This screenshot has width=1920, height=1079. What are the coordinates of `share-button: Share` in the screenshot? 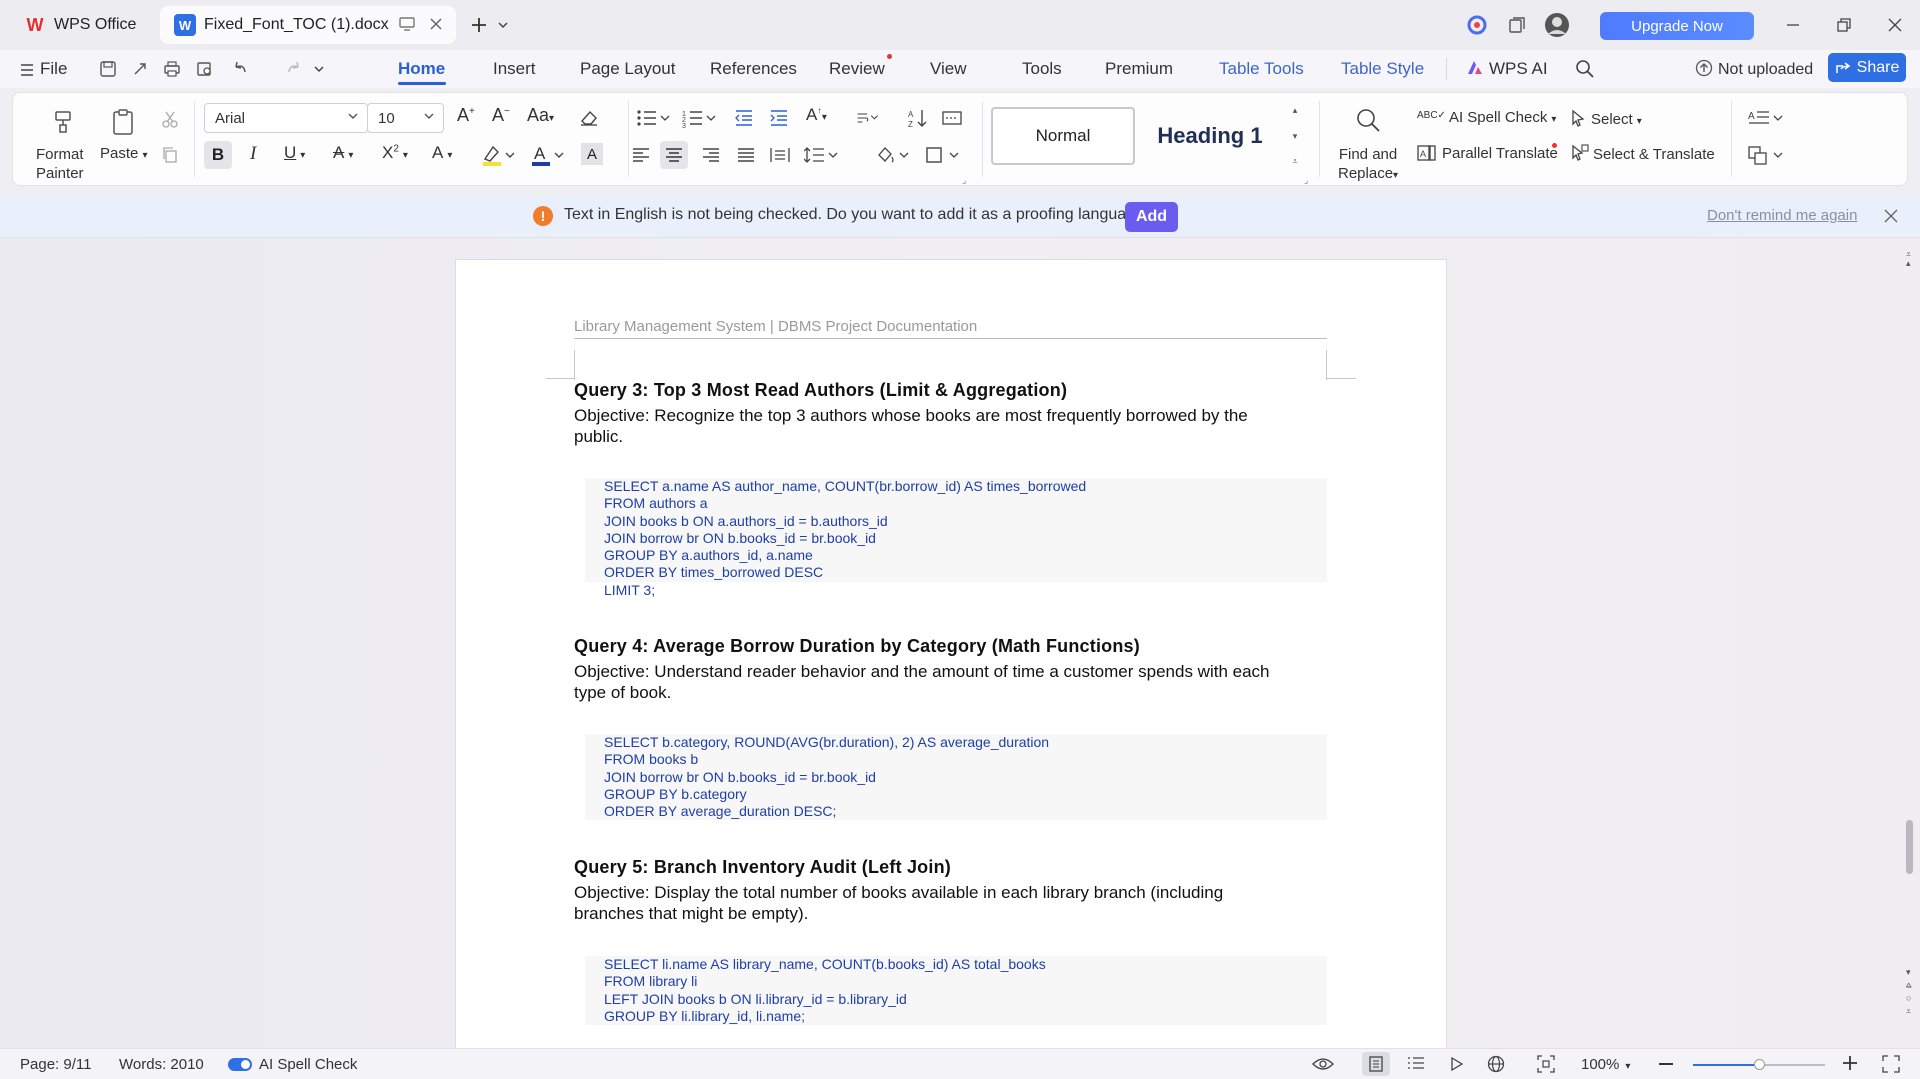 It's located at (1867, 67).